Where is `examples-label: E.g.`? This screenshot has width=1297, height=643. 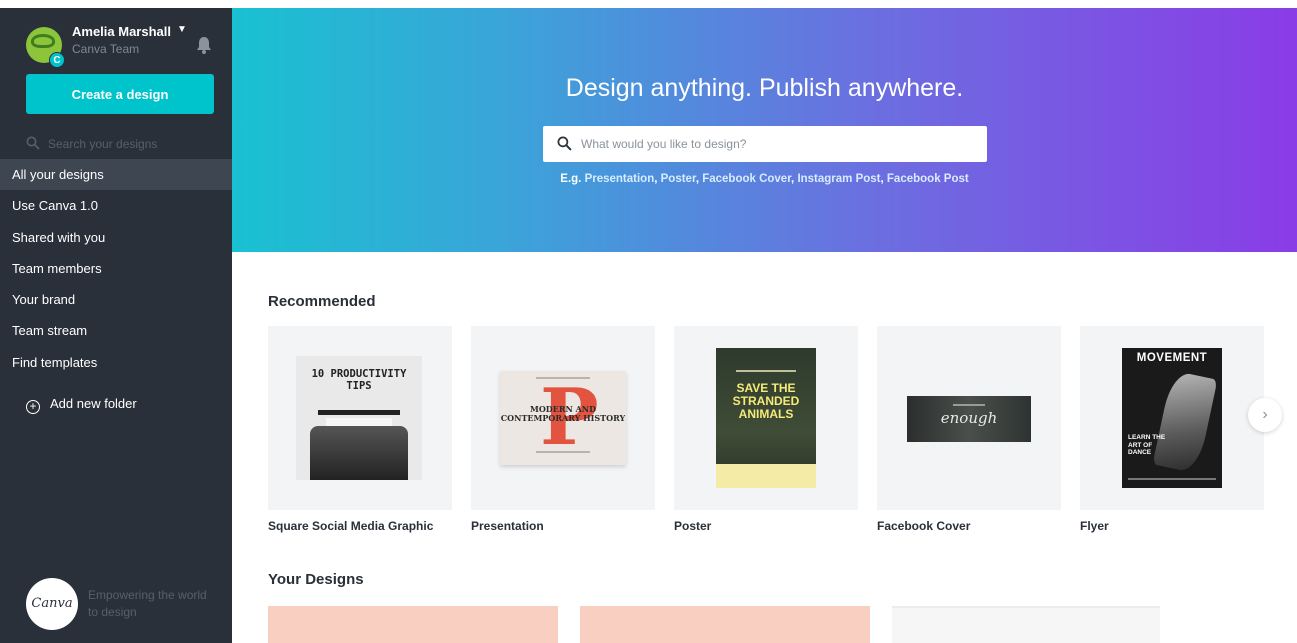 examples-label: E.g. is located at coordinates (571, 179).